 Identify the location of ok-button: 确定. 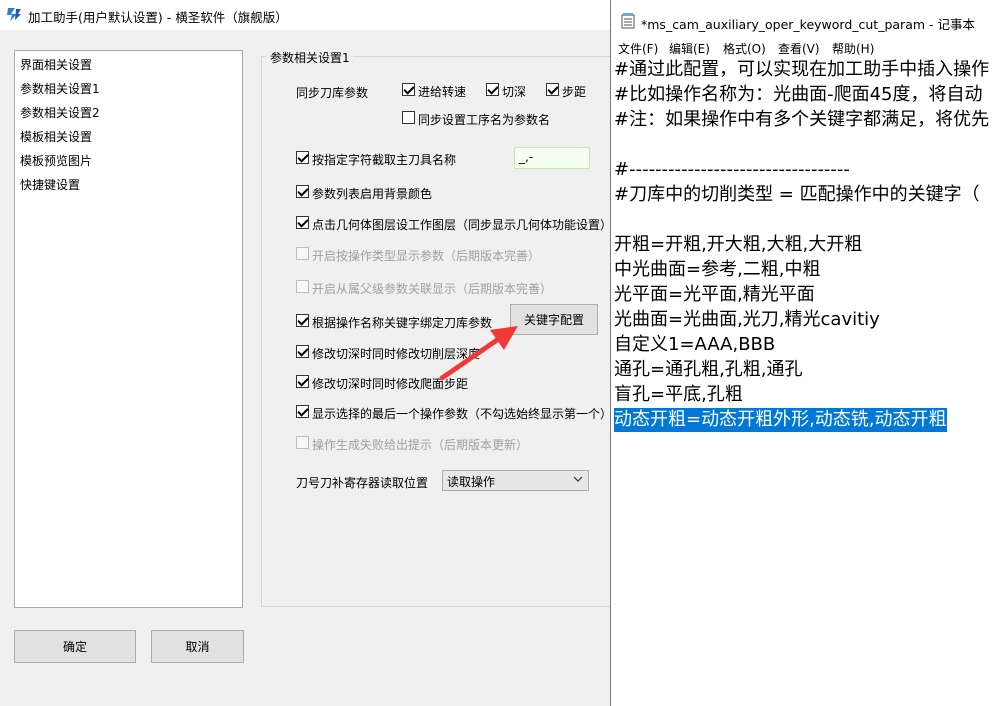
(75, 646).